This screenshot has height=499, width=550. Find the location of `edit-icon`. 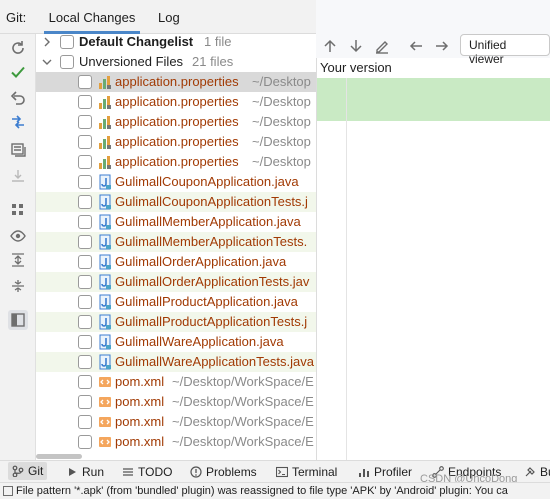

edit-icon is located at coordinates (382, 46).